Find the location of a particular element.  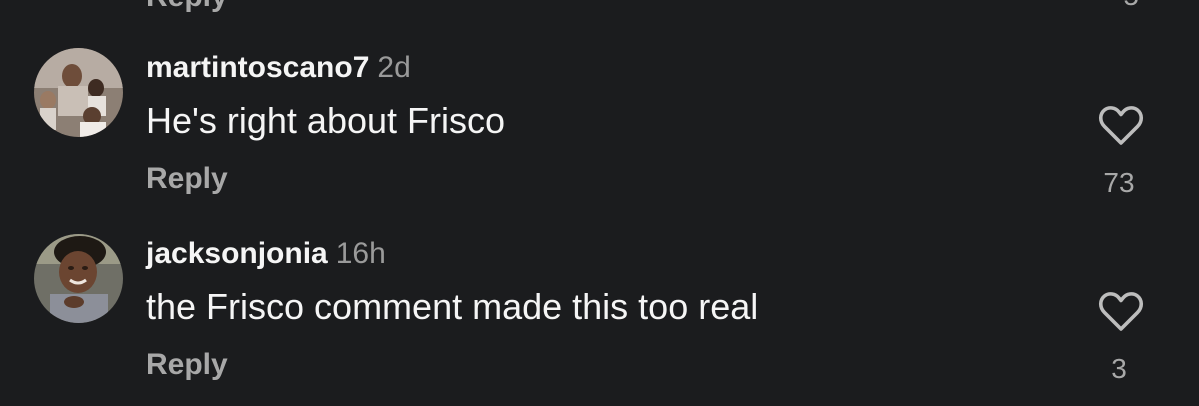

username: martintoscano7 is located at coordinates (257, 67).